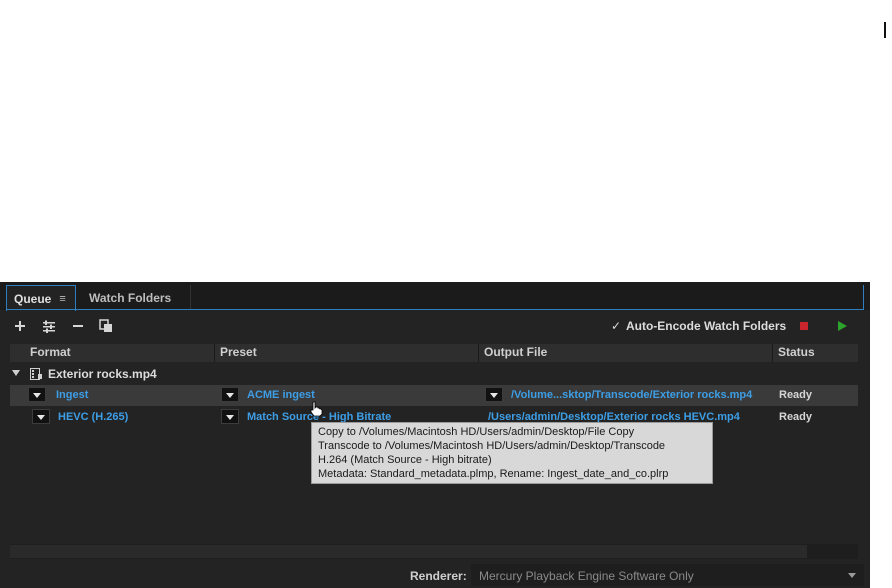  I want to click on pointer-hand-icon, so click(316, 409).